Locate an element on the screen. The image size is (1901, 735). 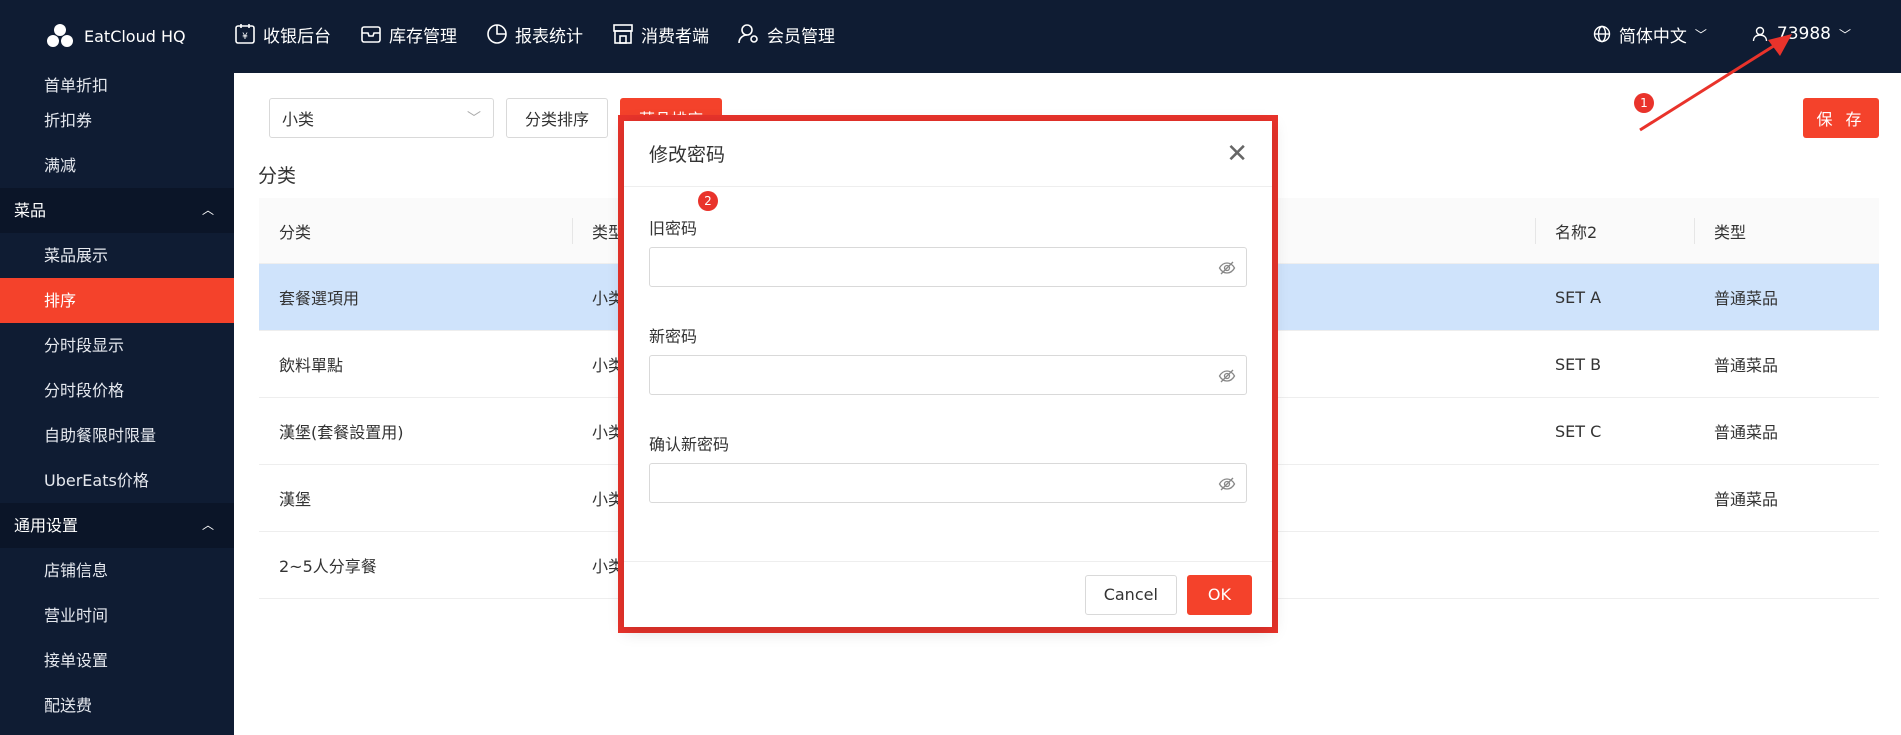
nav-consumer: 消费者端 is located at coordinates (660, 34).